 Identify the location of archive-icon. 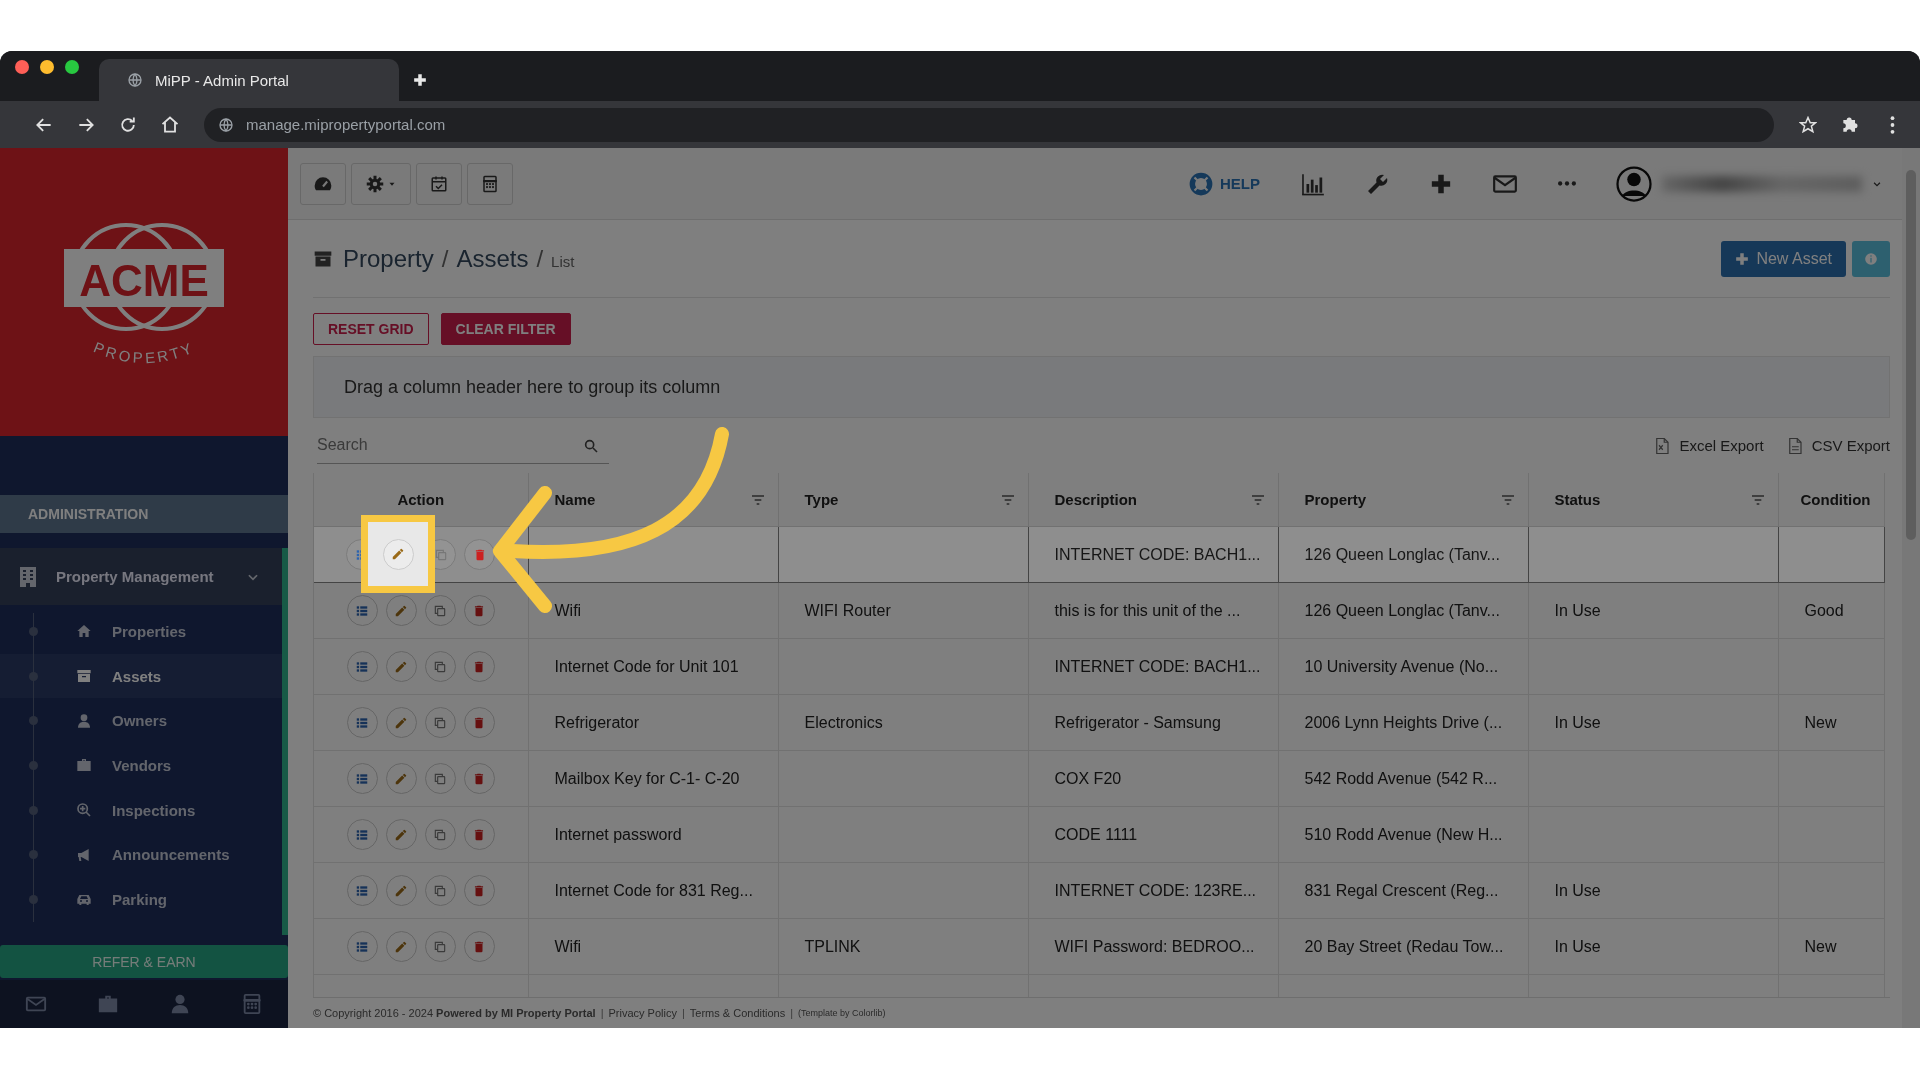
(84, 676).